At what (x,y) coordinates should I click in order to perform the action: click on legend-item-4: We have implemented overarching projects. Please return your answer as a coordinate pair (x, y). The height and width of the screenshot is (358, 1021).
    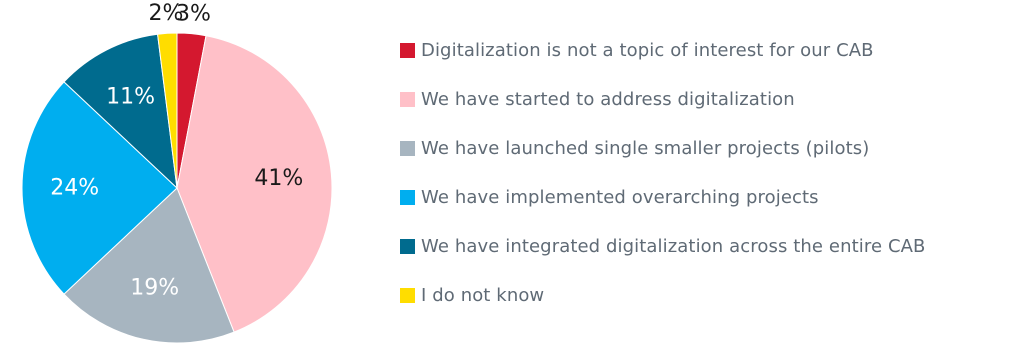
    Looking at the image, I should click on (609, 197).